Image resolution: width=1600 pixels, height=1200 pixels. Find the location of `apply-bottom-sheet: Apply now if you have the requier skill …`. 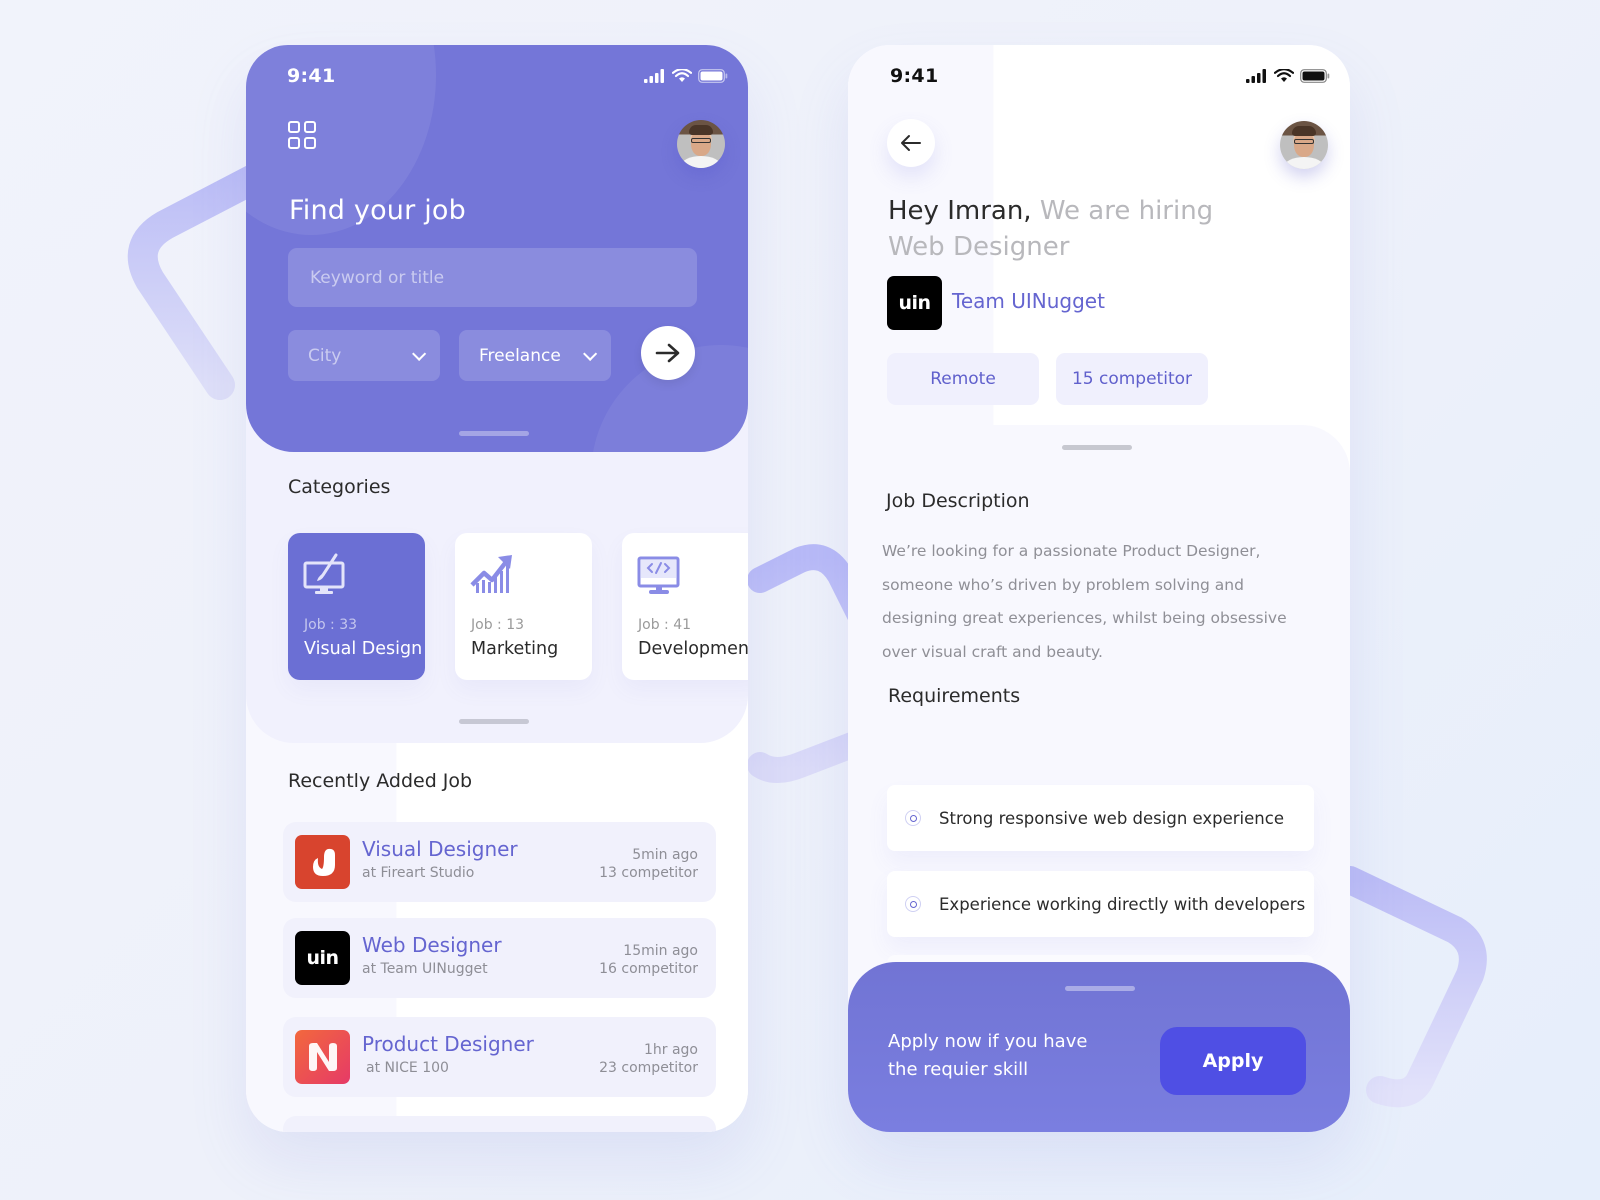

apply-bottom-sheet: Apply now if you have the requier skill … is located at coordinates (1099, 1047).